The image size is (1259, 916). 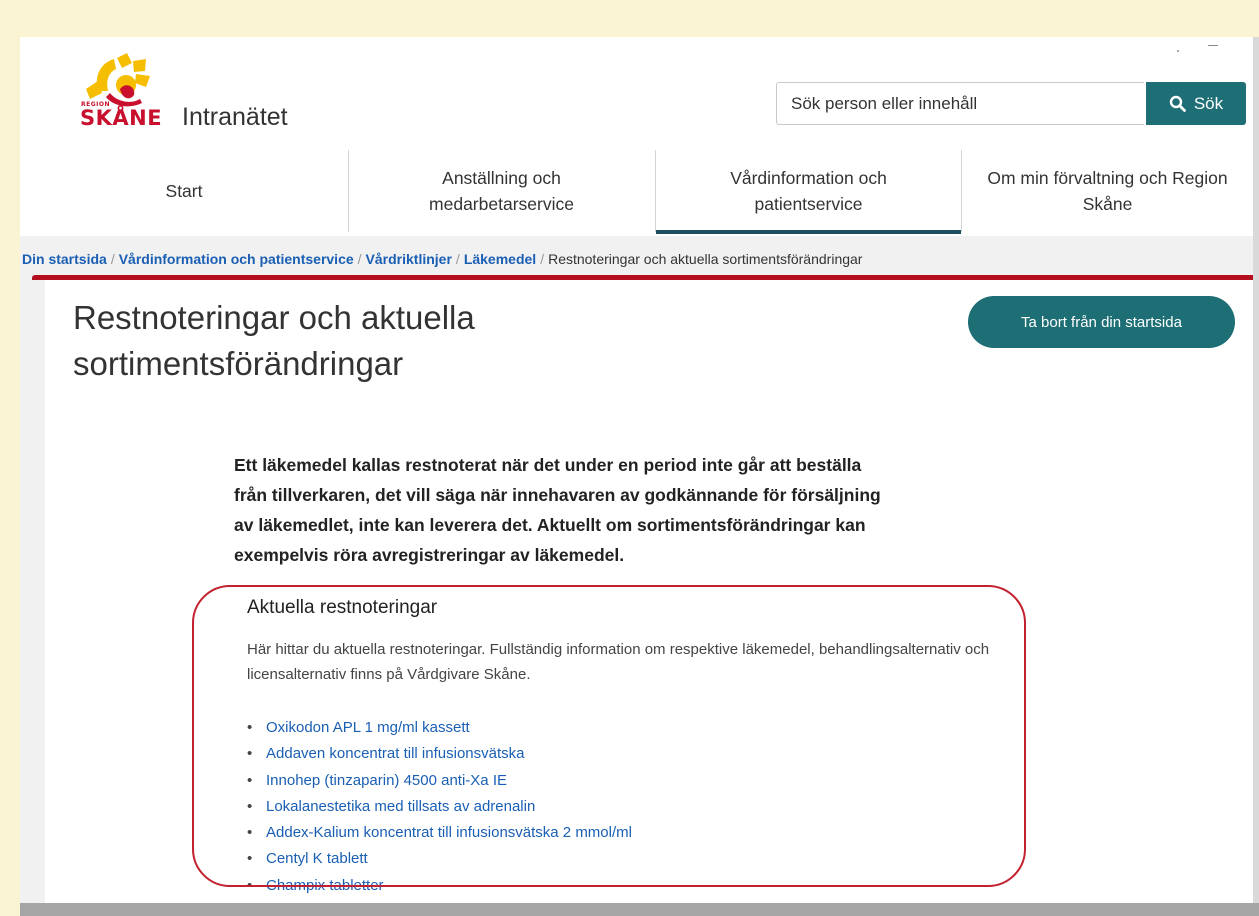 I want to click on drug-link: Addaven koncentrat till infusionsvätska, so click(x=395, y=754).